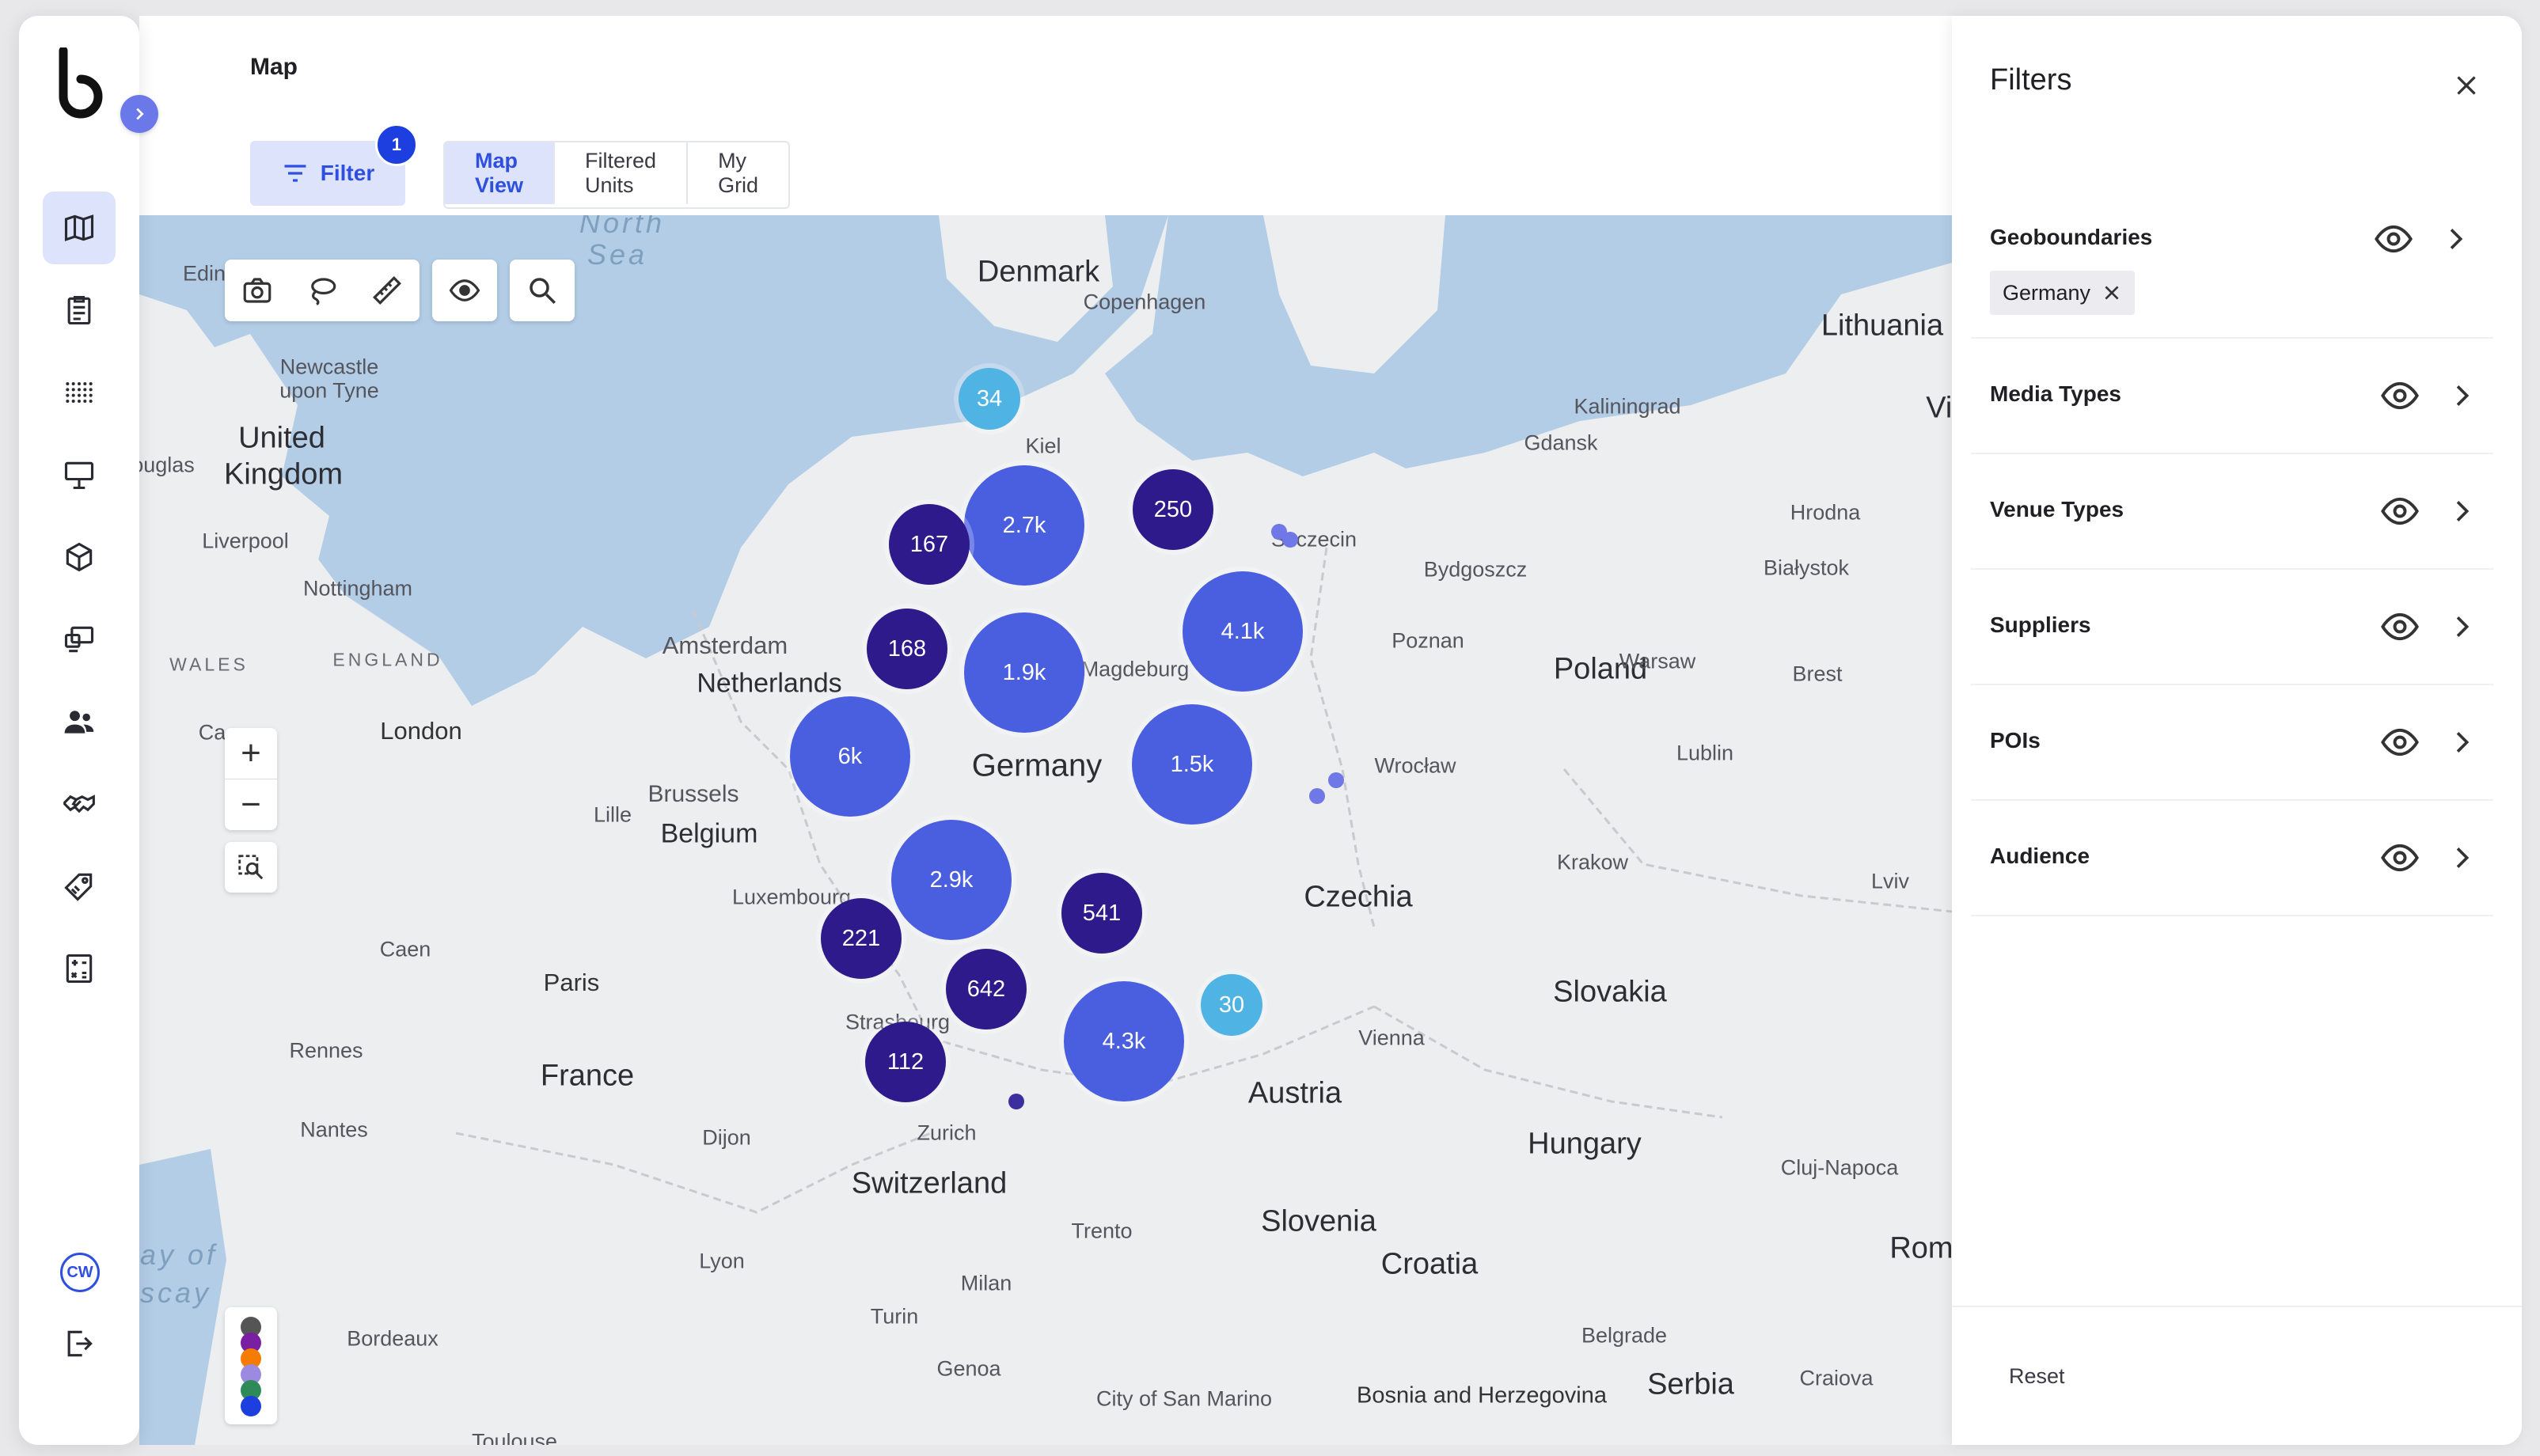 The width and height of the screenshot is (2540, 1456). What do you see at coordinates (334, 164) in the screenshot?
I see `filter-button: Filter 1` at bounding box center [334, 164].